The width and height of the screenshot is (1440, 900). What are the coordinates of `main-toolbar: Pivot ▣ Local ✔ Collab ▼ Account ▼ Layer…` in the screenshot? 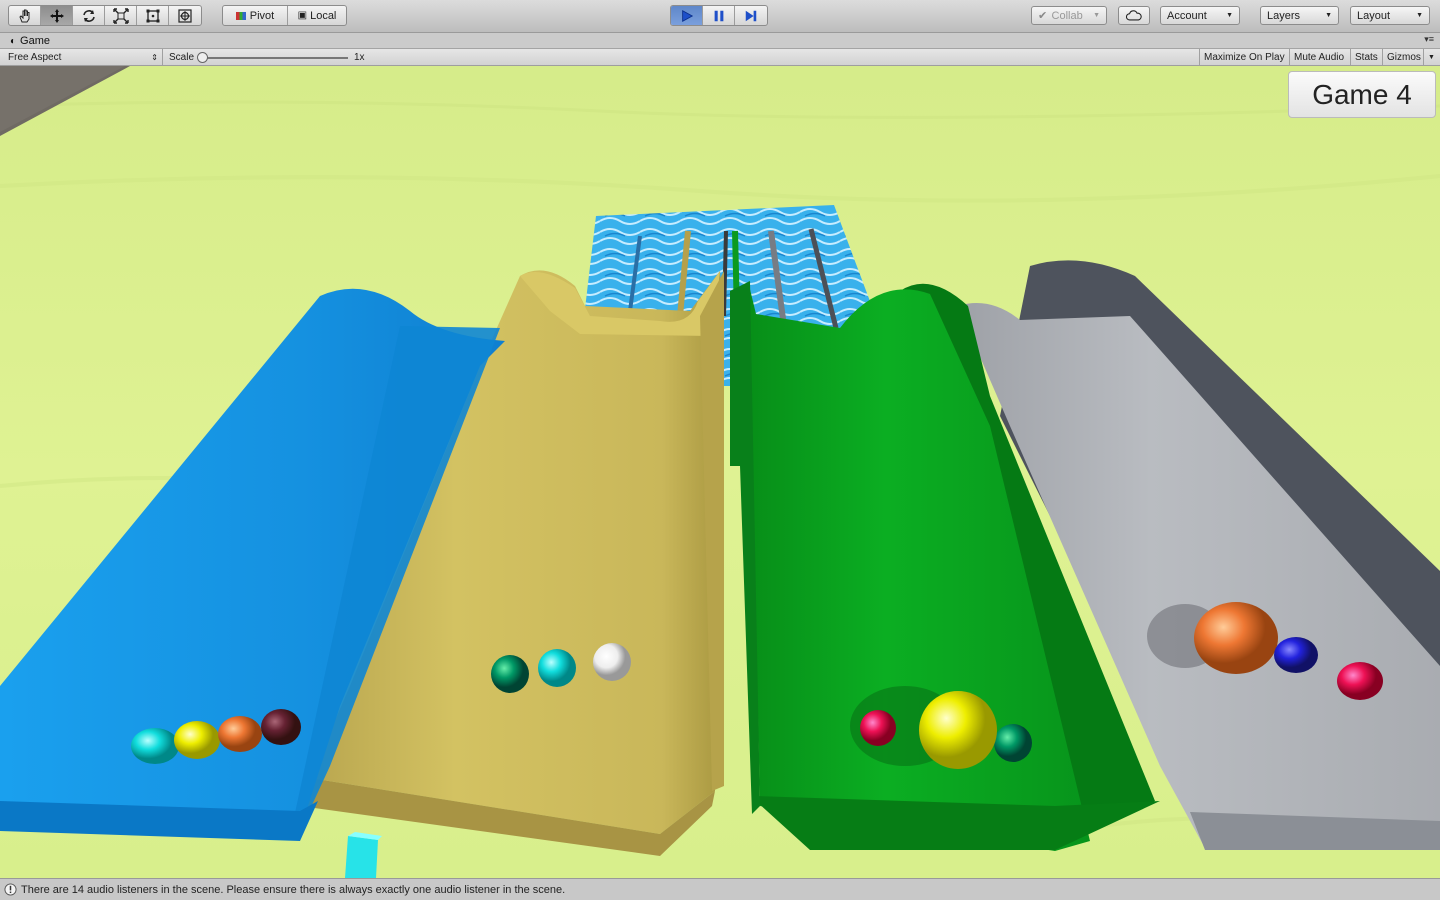 It's located at (720, 16).